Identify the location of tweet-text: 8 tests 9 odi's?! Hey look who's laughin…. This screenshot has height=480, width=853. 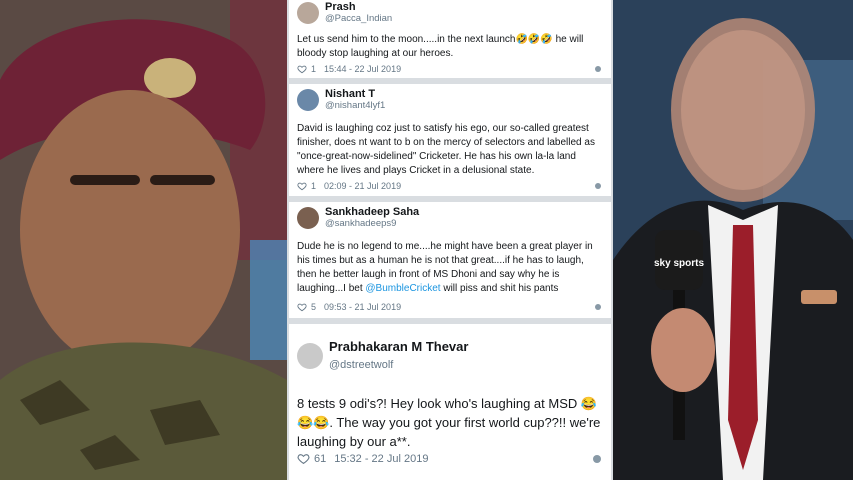
(449, 422).